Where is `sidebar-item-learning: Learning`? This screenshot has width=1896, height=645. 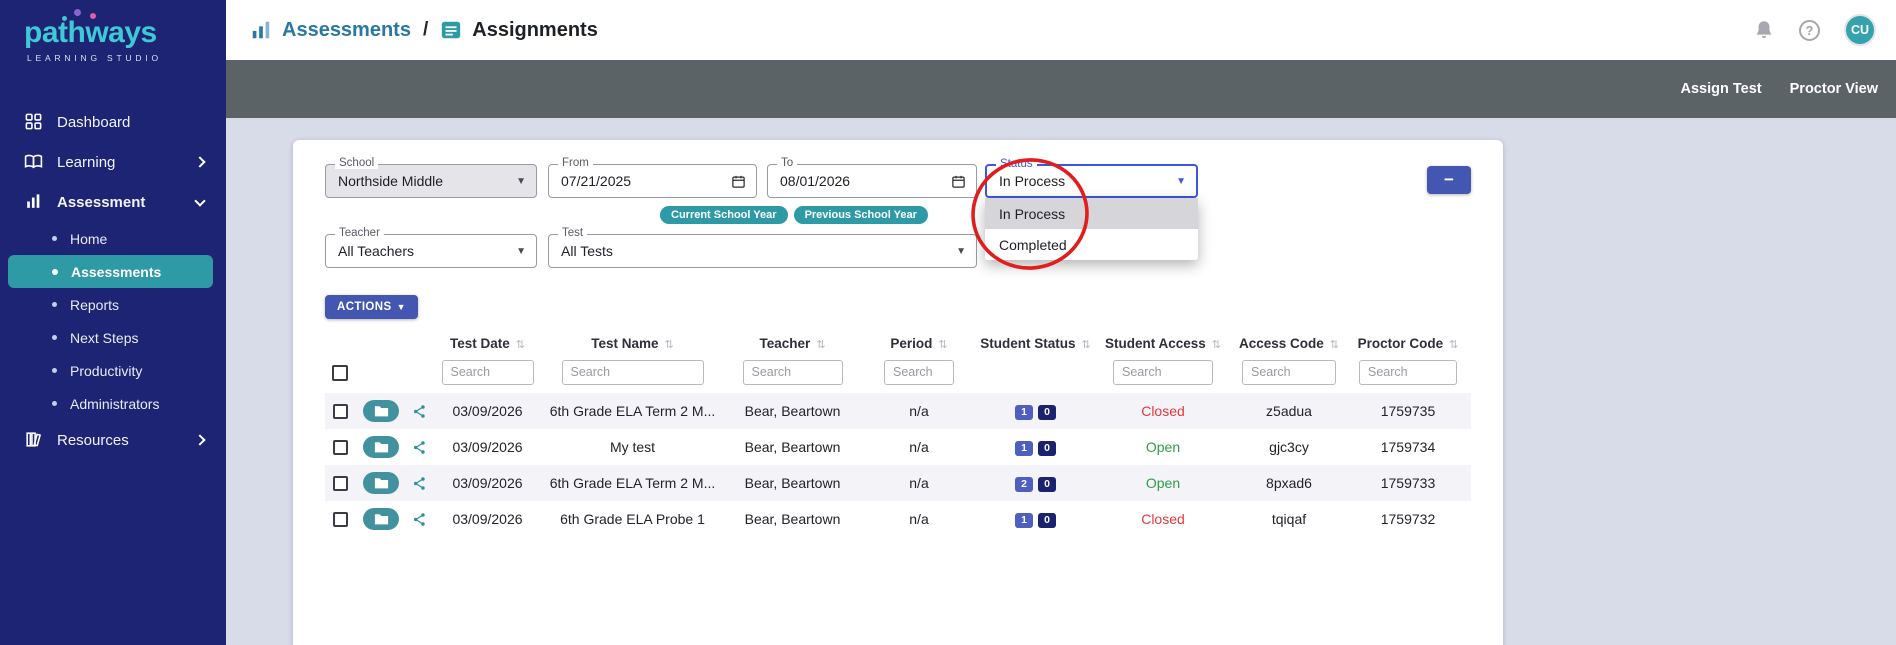
sidebar-item-learning: Learning is located at coordinates (113, 162).